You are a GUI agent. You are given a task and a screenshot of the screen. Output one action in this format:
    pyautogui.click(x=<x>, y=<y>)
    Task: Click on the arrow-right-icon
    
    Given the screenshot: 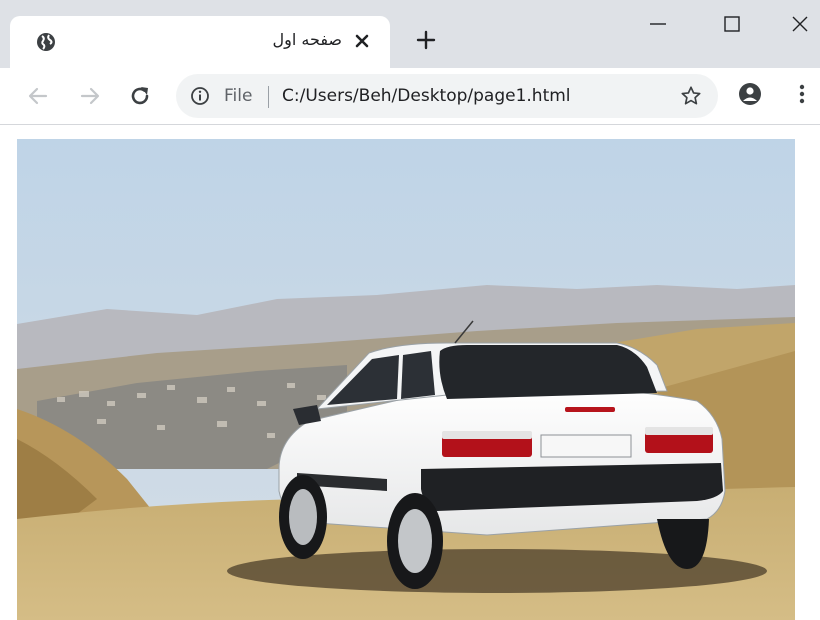 What is the action you would take?
    pyautogui.click(x=90, y=96)
    